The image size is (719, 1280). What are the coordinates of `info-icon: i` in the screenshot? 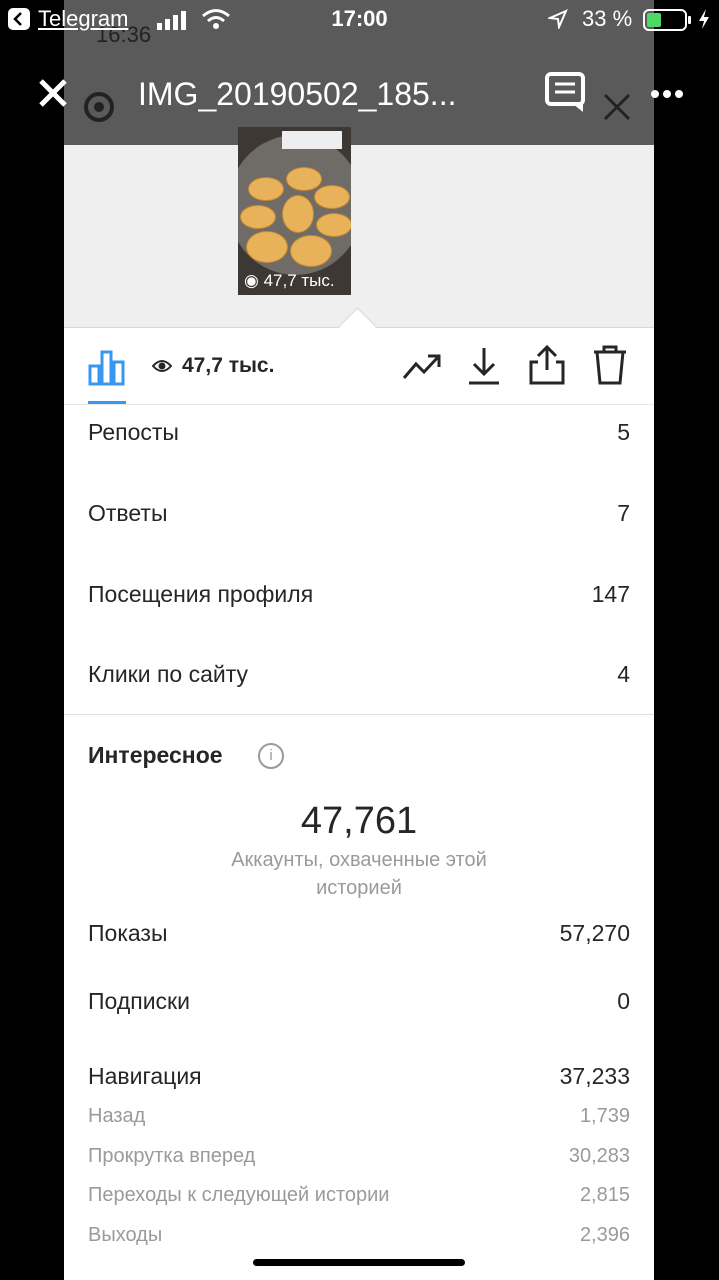 It's located at (271, 756).